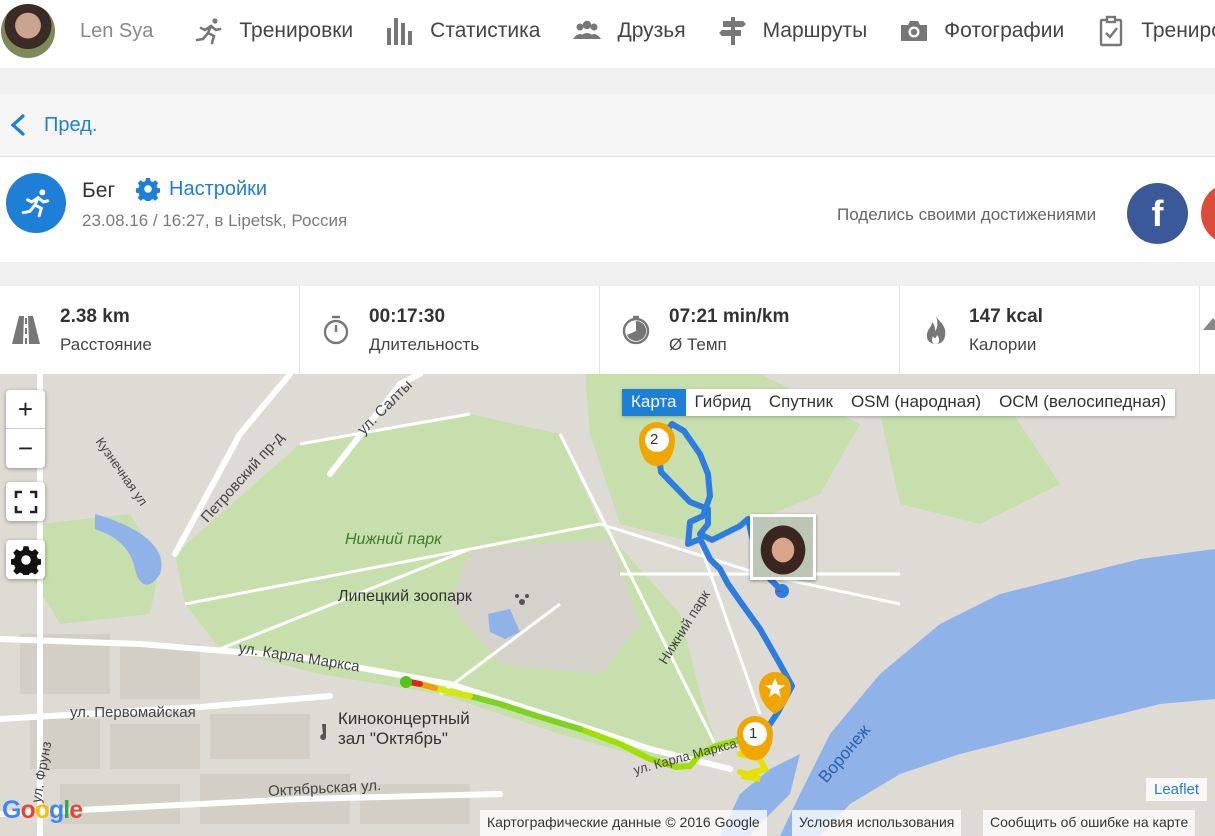  What do you see at coordinates (450, 330) in the screenshot?
I see `stat-duration: 00:17:30 Длительность` at bounding box center [450, 330].